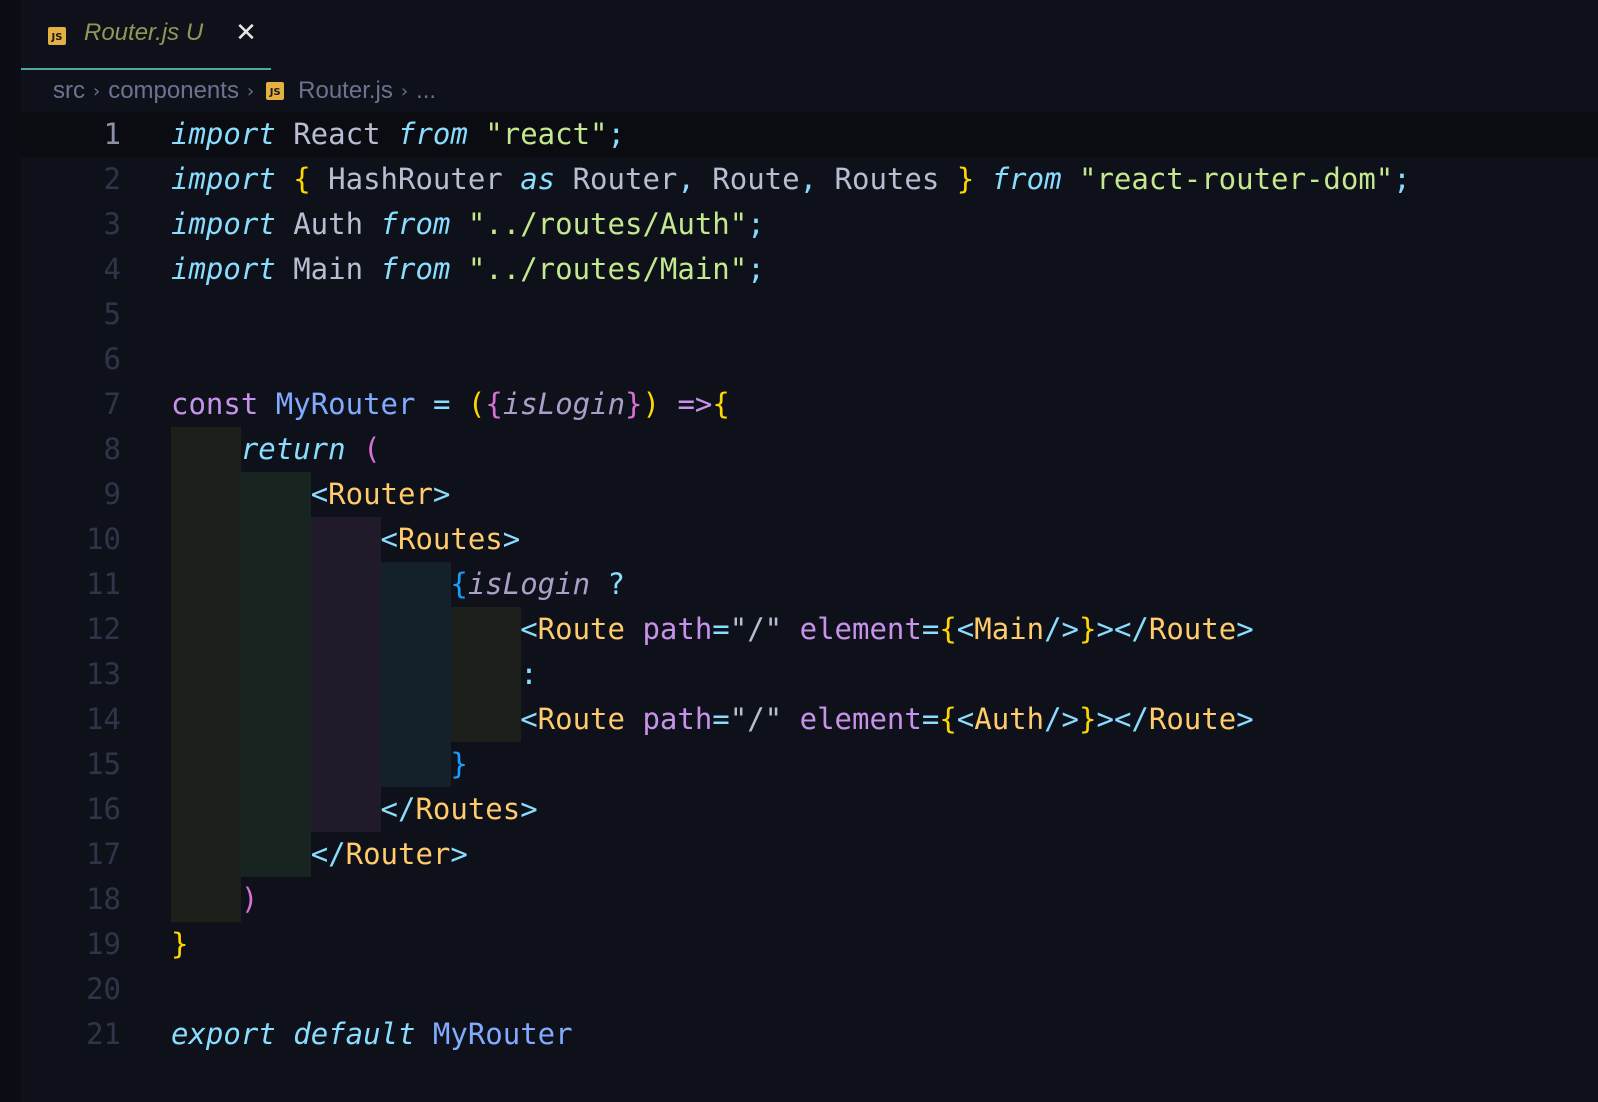 The height and width of the screenshot is (1102, 1598). Describe the element at coordinates (112, 134) in the screenshot. I see `line-number: 1` at that location.